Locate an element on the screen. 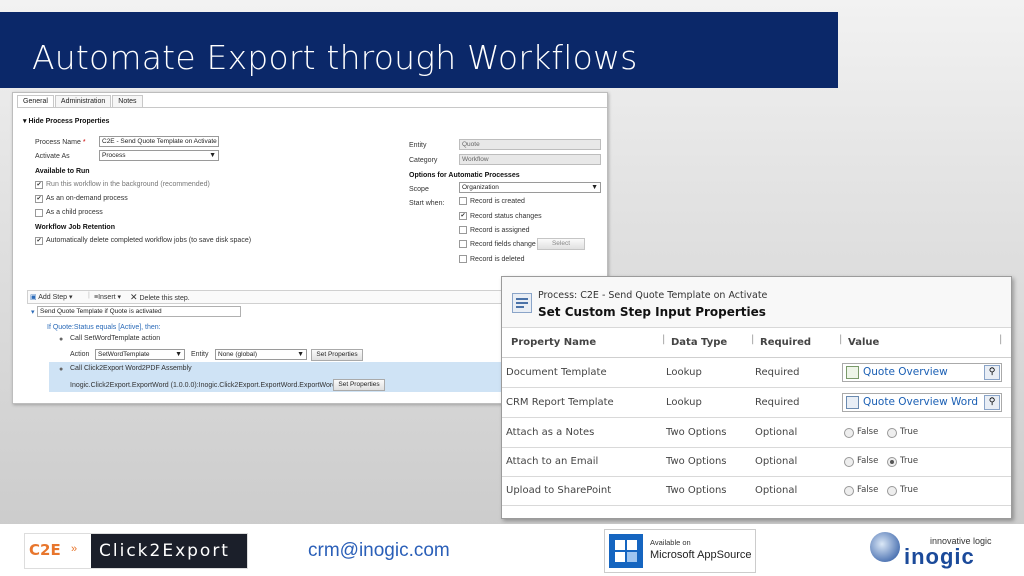 The height and width of the screenshot is (576, 1024). record-created-checkbox is located at coordinates (463, 201).